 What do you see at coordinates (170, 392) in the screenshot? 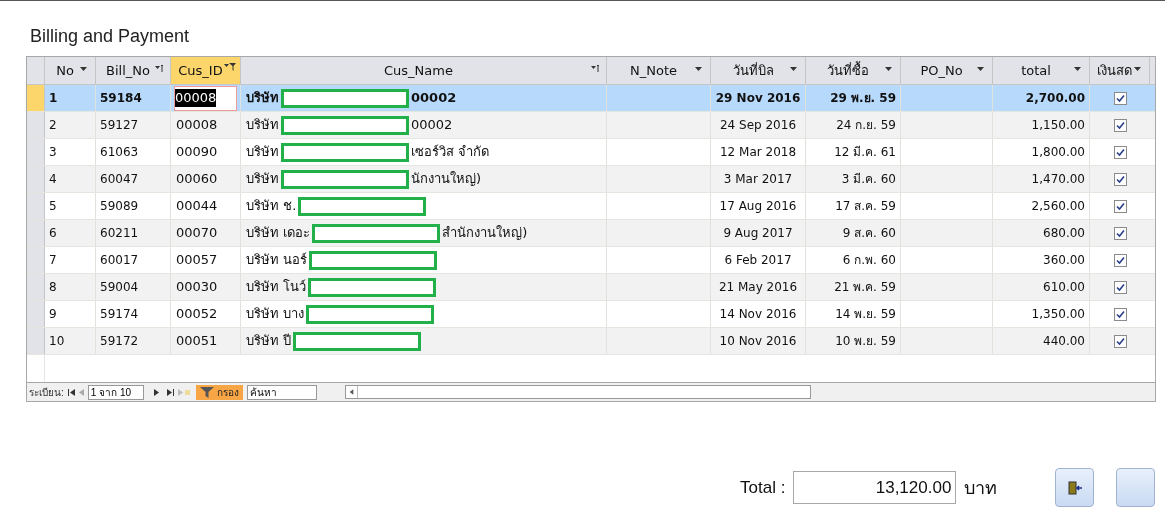
I see `last-record-icon` at bounding box center [170, 392].